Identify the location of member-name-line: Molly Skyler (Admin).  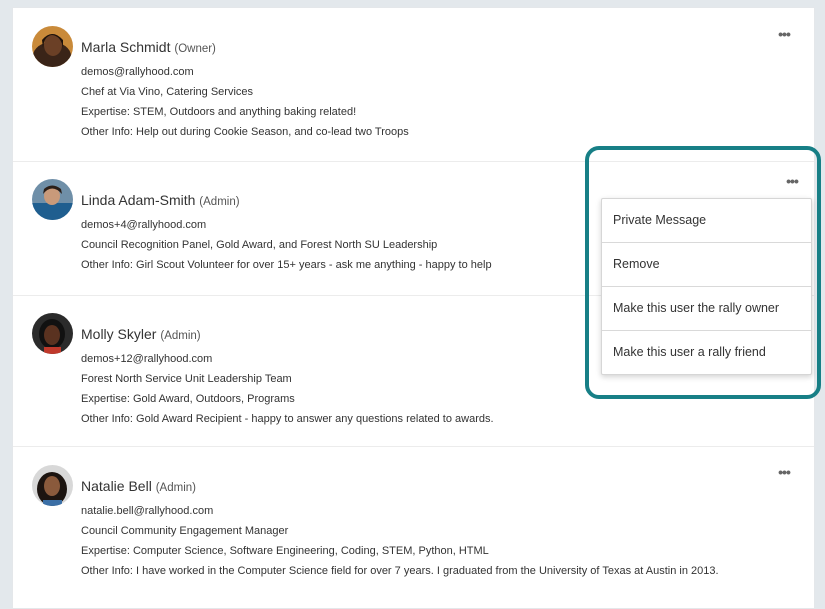
(141, 334).